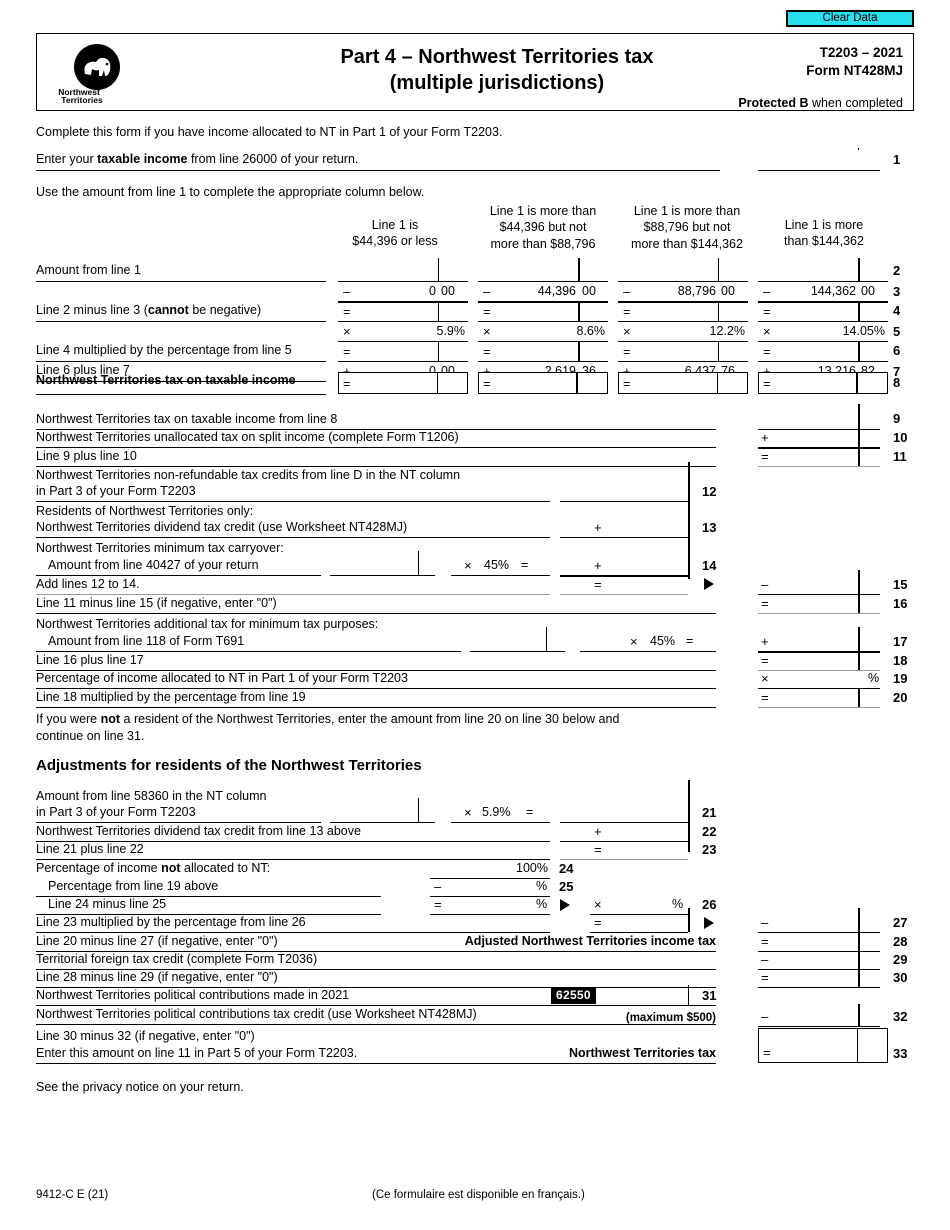 The height and width of the screenshot is (1230, 950). What do you see at coordinates (897, 382) in the screenshot?
I see `line-number-8: 8` at bounding box center [897, 382].